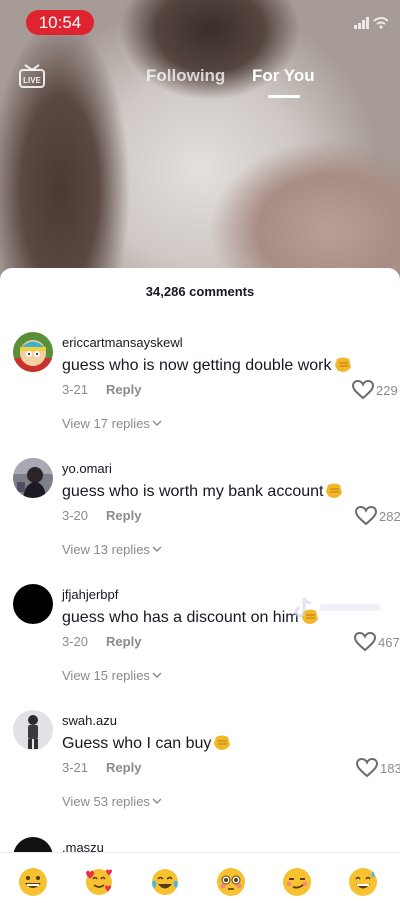  I want to click on comment-username: swah.azu, so click(89, 720).